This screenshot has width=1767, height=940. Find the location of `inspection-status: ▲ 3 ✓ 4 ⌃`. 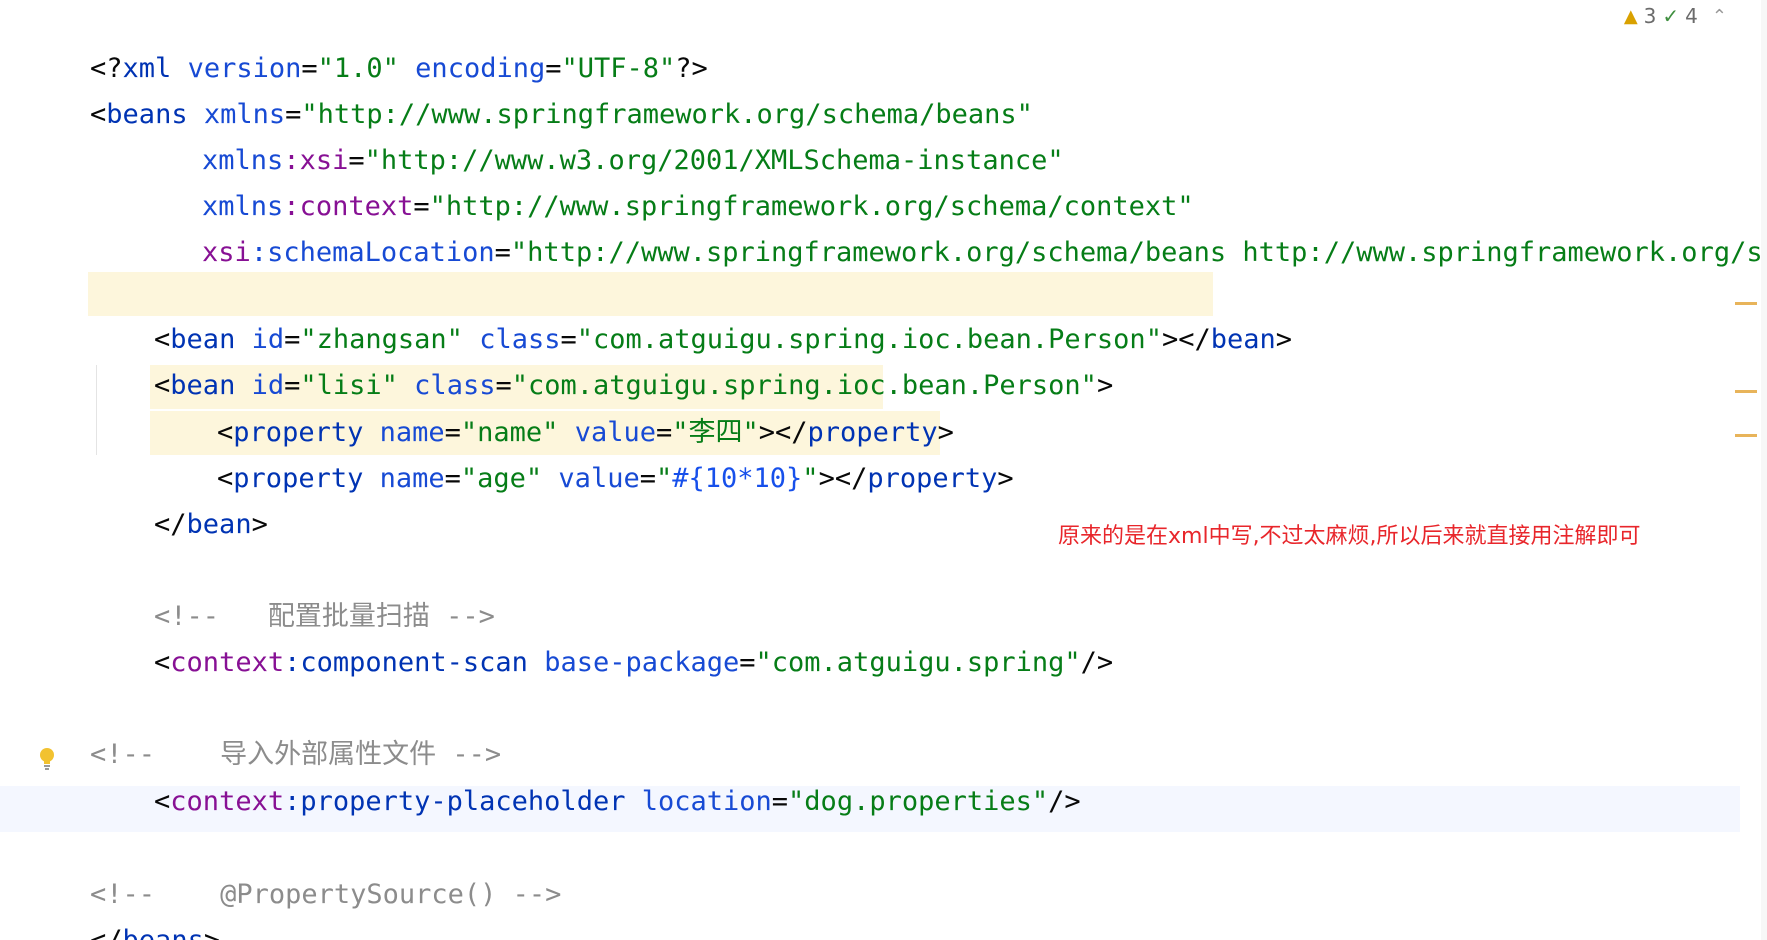

inspection-status: ▲ 3 ✓ 4 ⌃ is located at coordinates (1675, 16).